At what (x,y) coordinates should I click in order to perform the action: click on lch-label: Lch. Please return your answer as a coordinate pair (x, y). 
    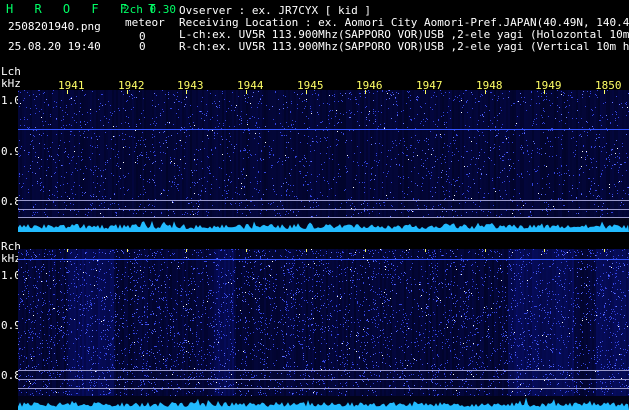
    Looking at the image, I should click on (11, 71).